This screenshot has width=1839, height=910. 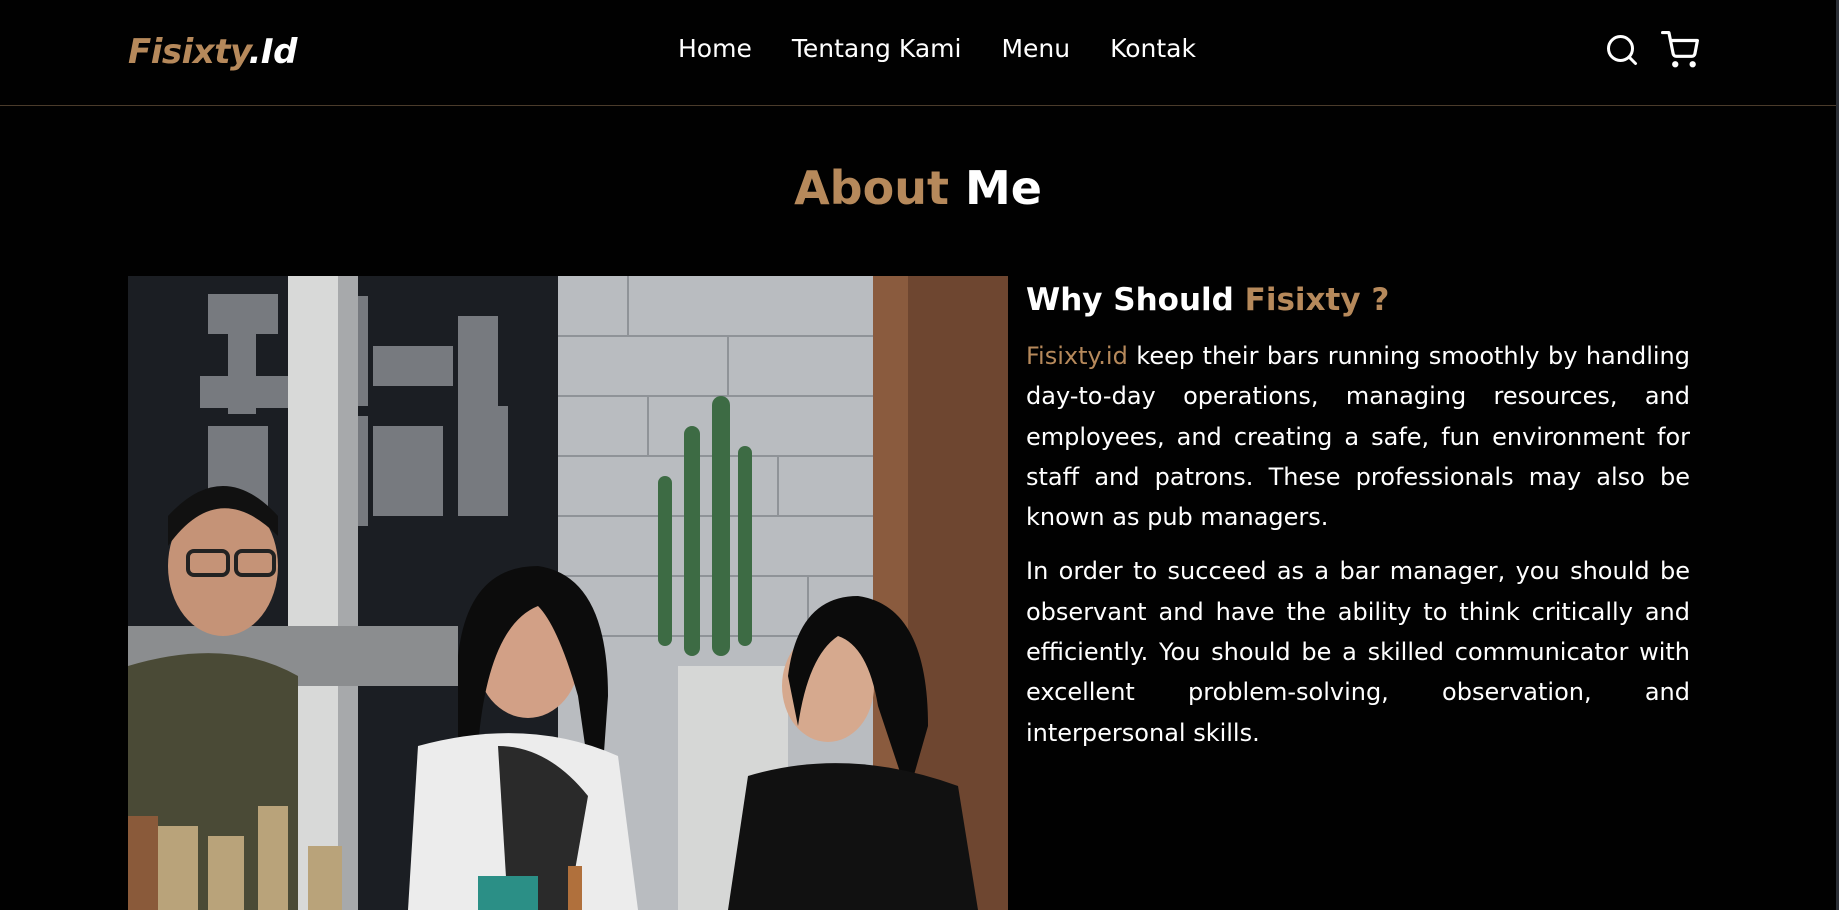 I want to click on about-heading: Why Should Fisixty ?, so click(x=1358, y=300).